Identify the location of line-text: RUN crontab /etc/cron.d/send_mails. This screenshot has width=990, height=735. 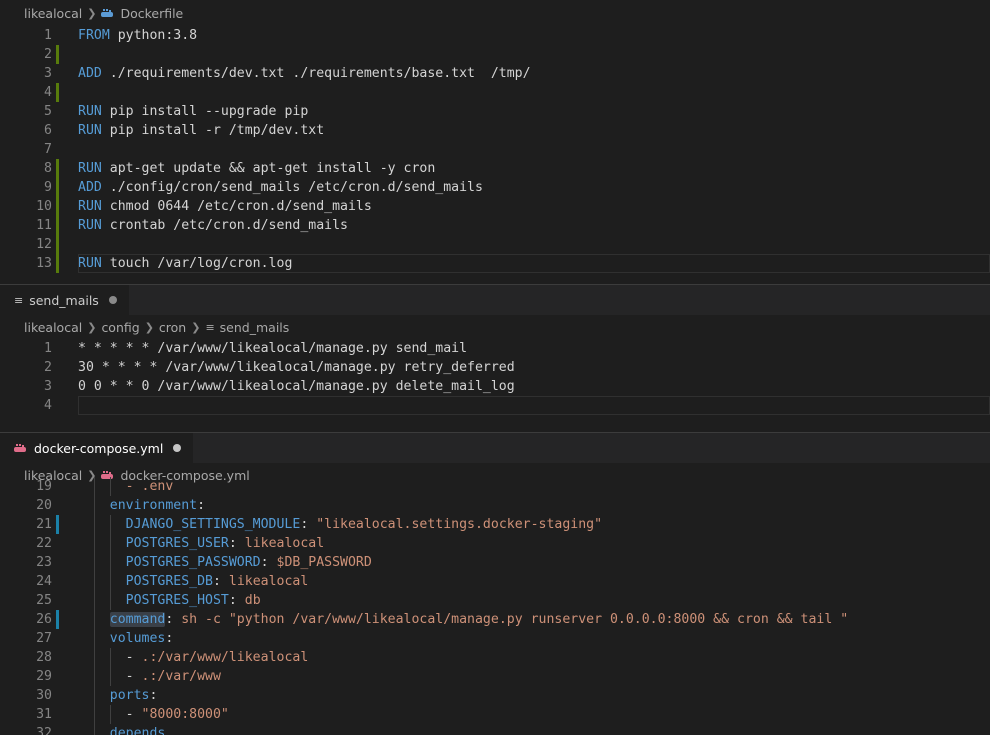
(213, 225).